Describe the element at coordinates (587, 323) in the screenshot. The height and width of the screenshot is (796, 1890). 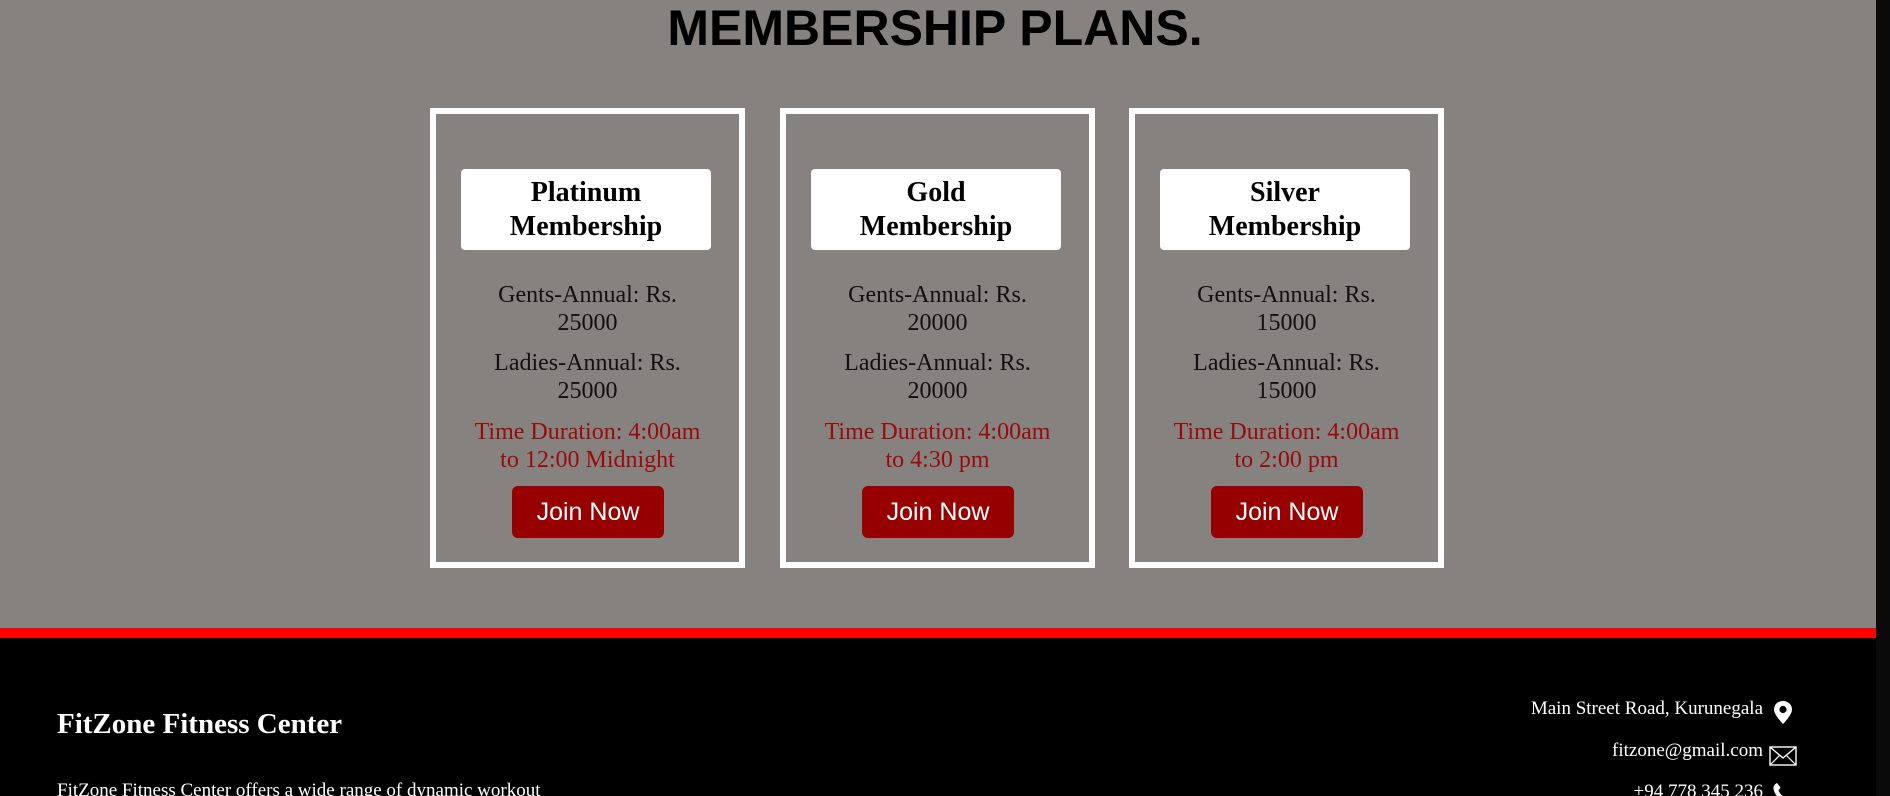
I see `gents-annual-value: 25000` at that location.